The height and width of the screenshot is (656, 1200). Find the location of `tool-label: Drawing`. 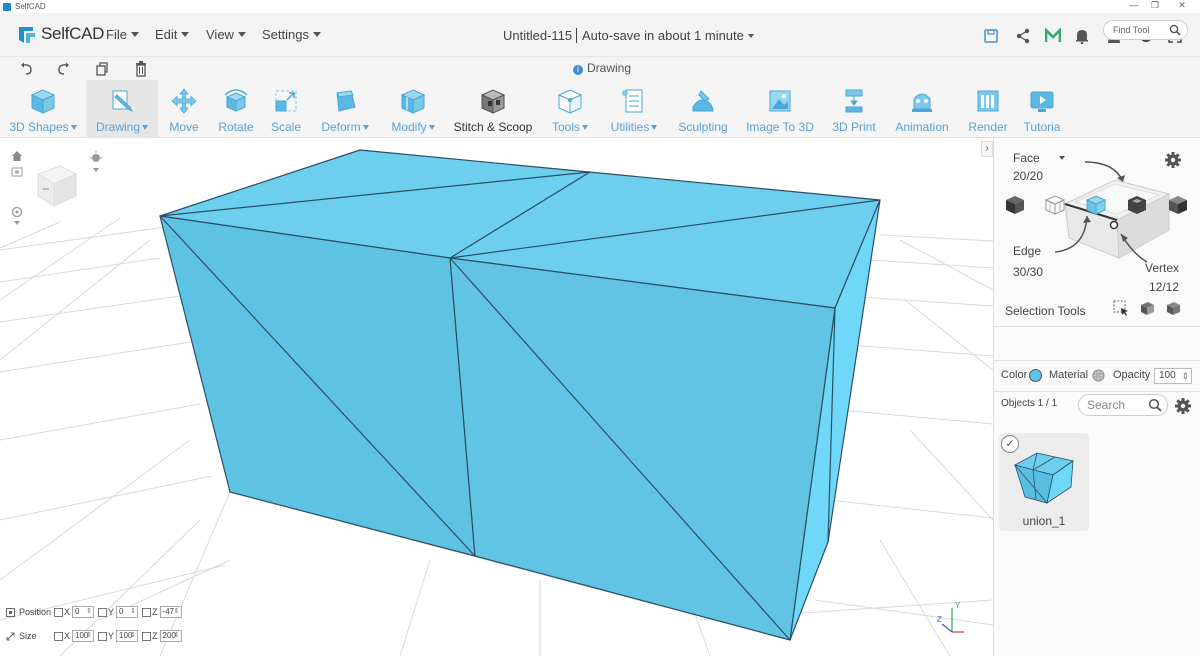

tool-label: Drawing is located at coordinates (122, 127).